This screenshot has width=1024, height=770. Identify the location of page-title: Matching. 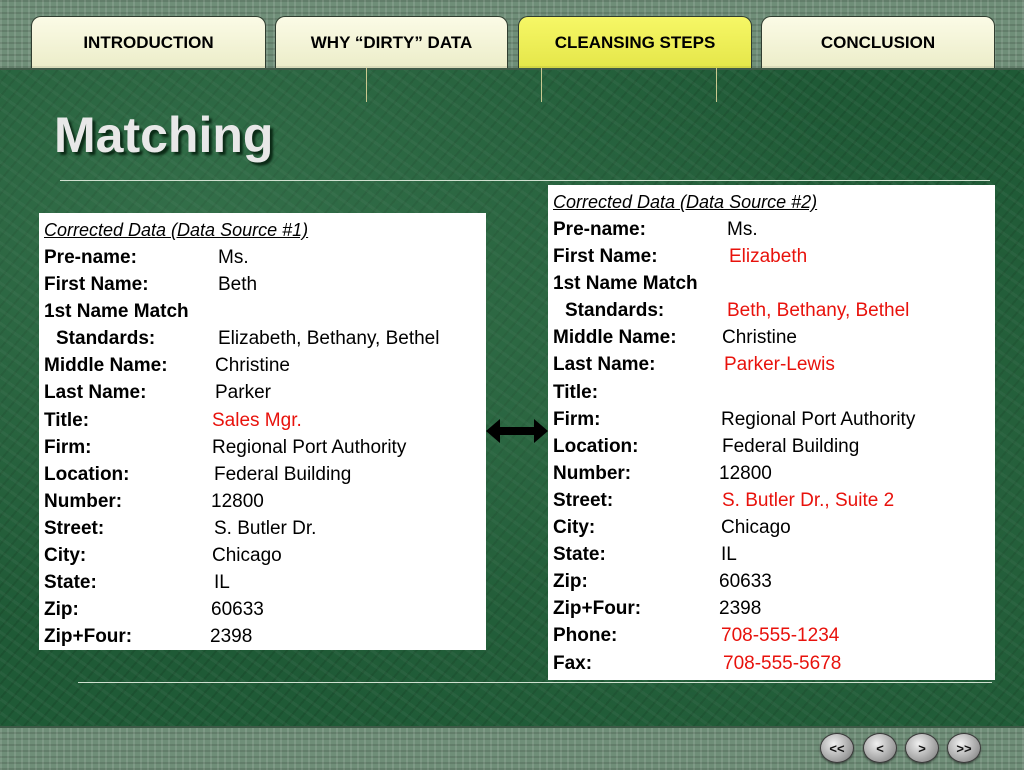
(164, 135).